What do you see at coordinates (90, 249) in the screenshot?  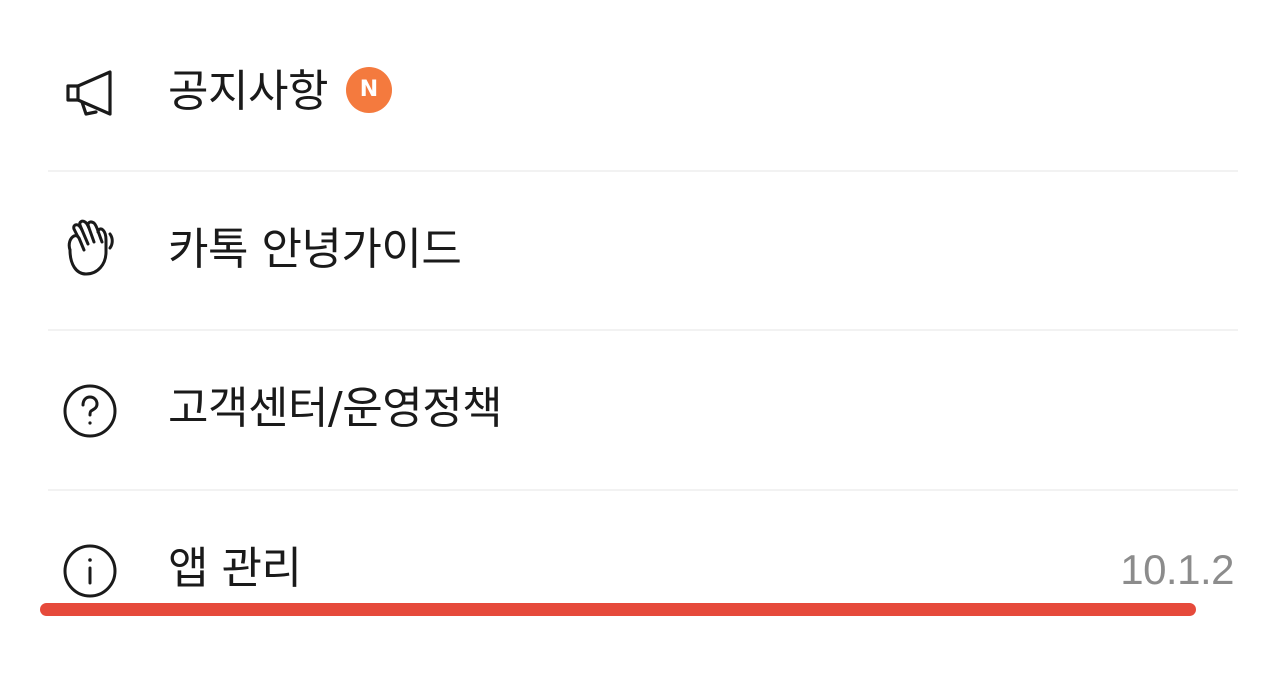 I see `waving-hand-icon` at bounding box center [90, 249].